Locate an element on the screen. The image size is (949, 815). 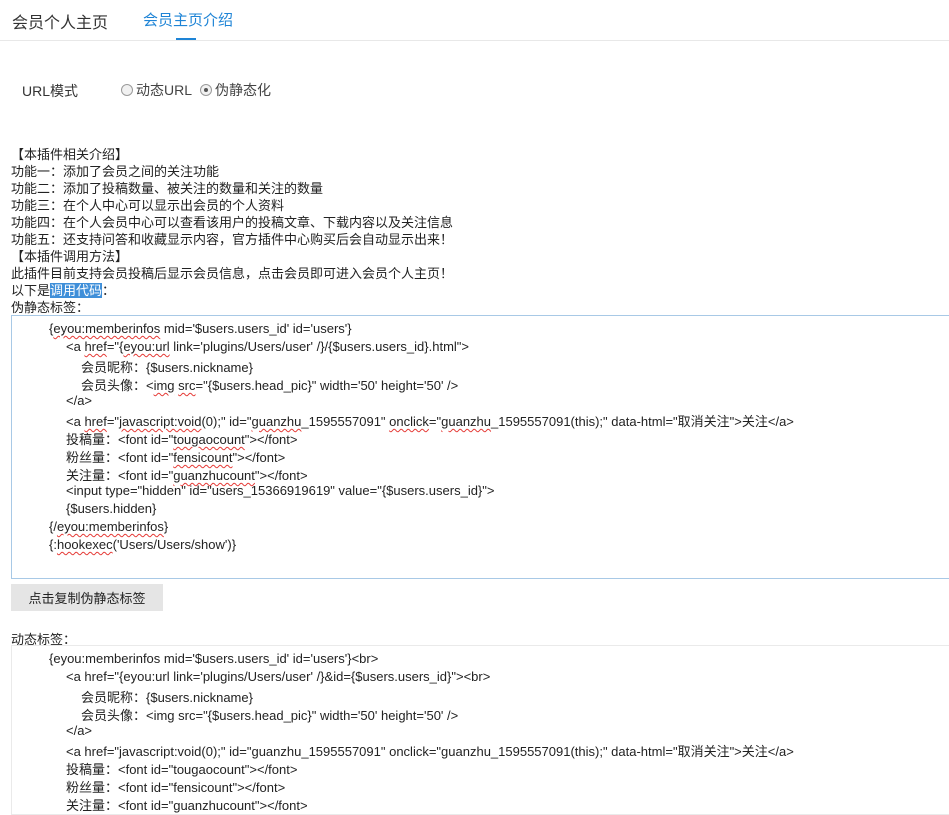
radio-pseudo-static: 伪静态化 is located at coordinates (235, 90).